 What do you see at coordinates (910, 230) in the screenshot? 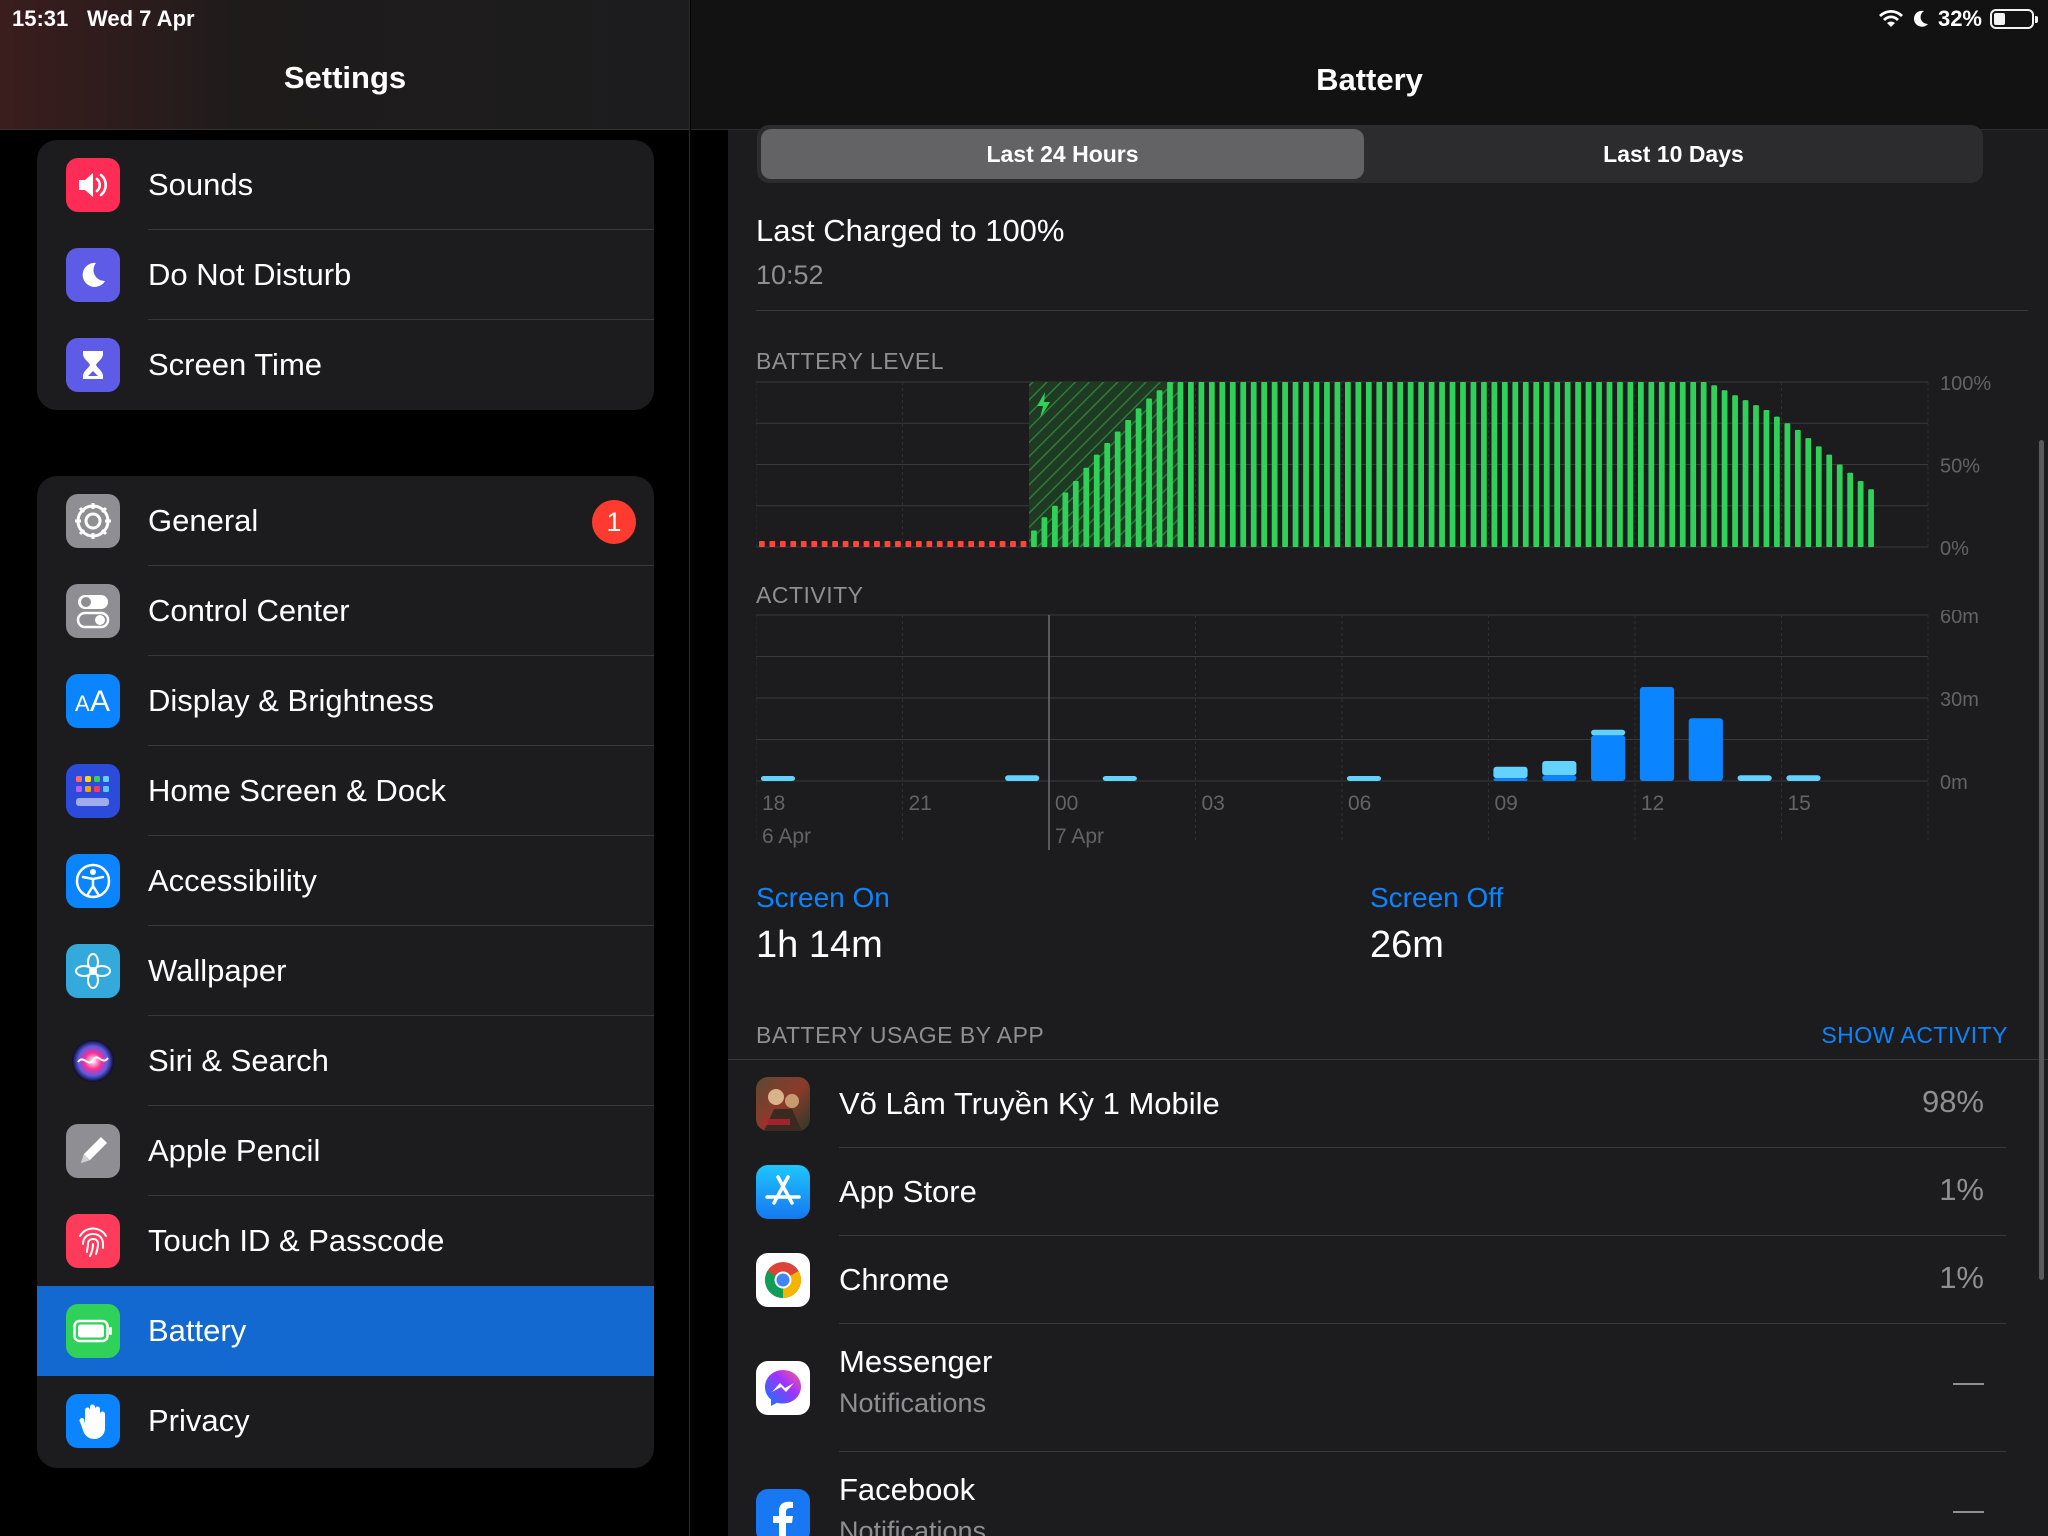
I see `last-charged-label: Last Charged to 100%` at bounding box center [910, 230].